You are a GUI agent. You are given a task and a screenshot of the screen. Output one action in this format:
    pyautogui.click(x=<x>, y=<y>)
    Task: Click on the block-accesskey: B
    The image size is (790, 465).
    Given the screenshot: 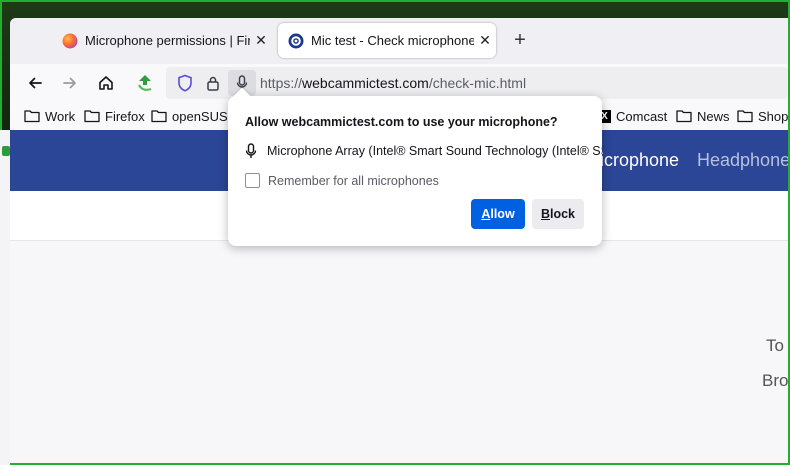 What is the action you would take?
    pyautogui.click(x=545, y=214)
    